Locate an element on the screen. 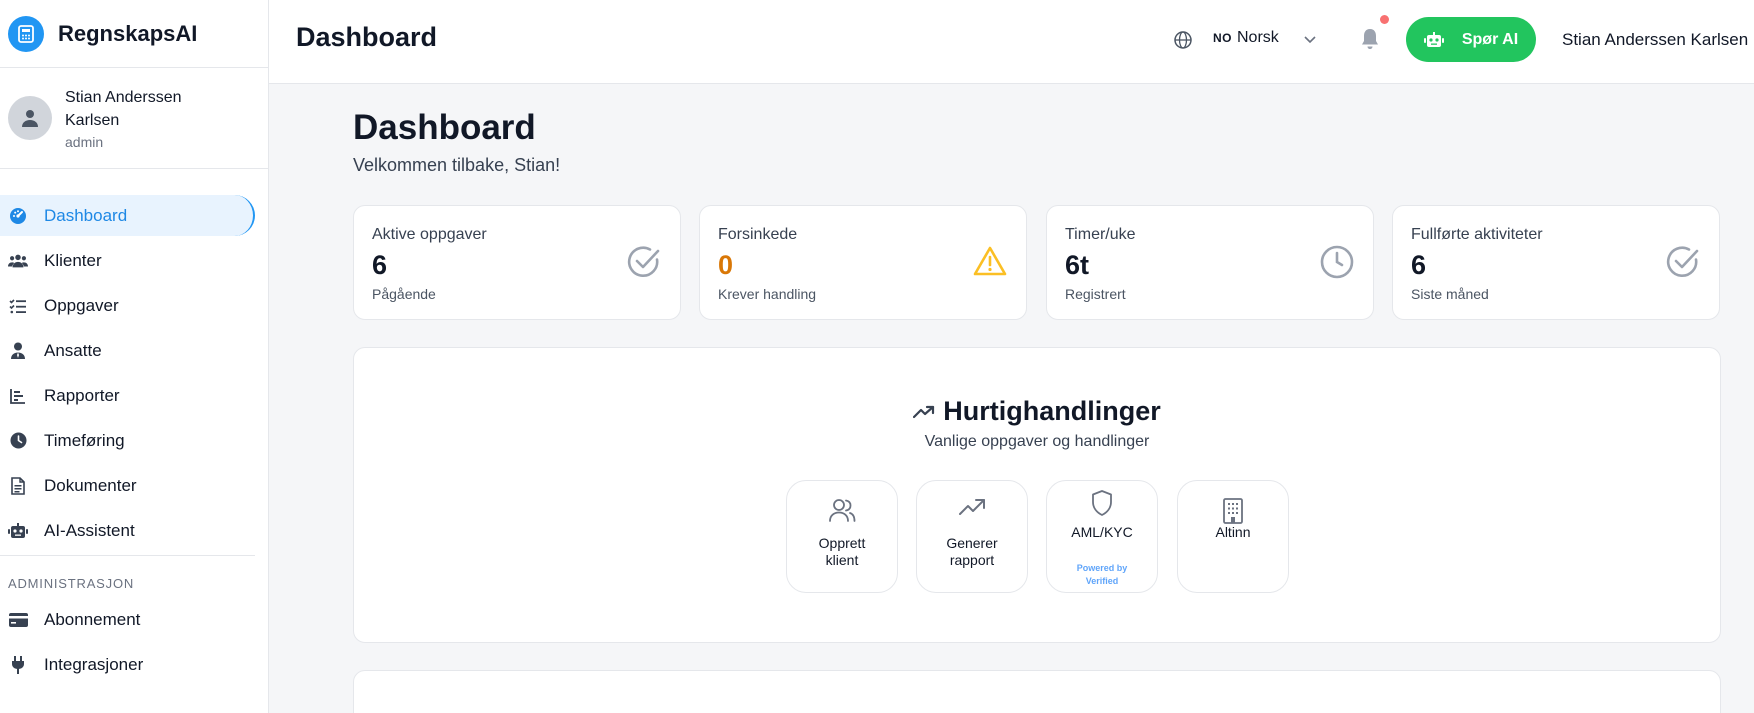 The image size is (1754, 713). quick-action-label: Altinn is located at coordinates (1233, 532).